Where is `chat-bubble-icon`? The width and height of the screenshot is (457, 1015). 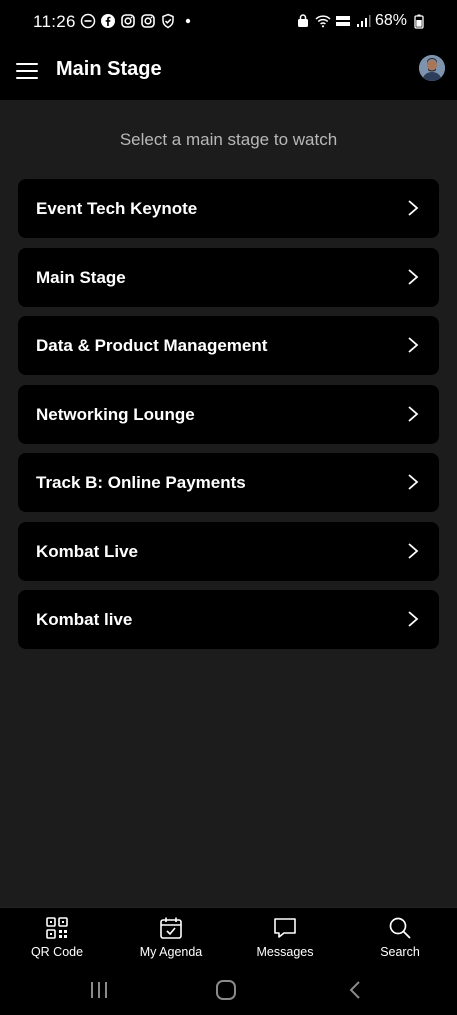 chat-bubble-icon is located at coordinates (285, 928).